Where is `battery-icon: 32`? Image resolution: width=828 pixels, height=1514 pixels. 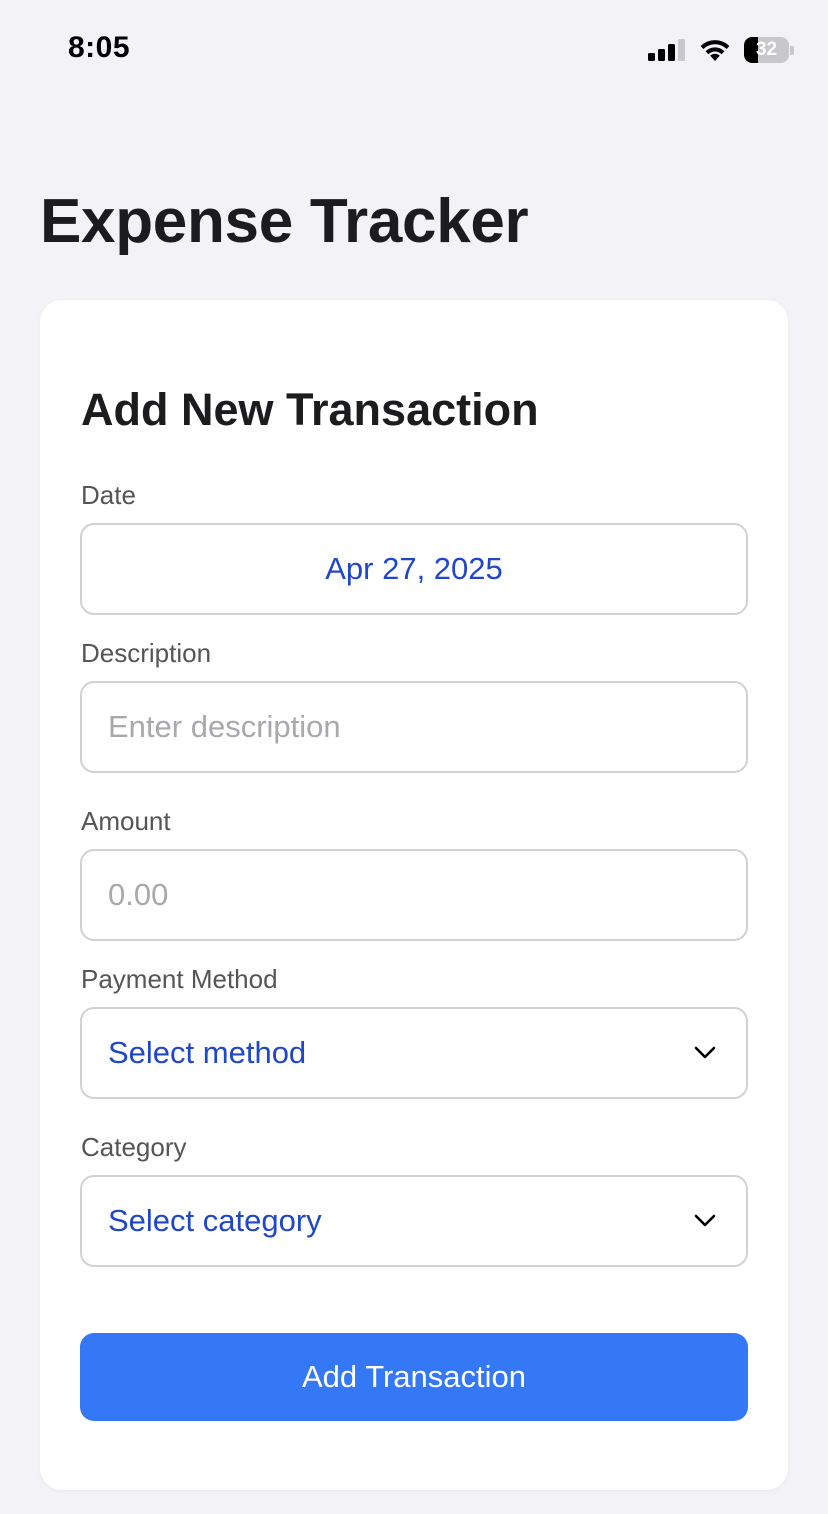 battery-icon: 32 is located at coordinates (769, 50).